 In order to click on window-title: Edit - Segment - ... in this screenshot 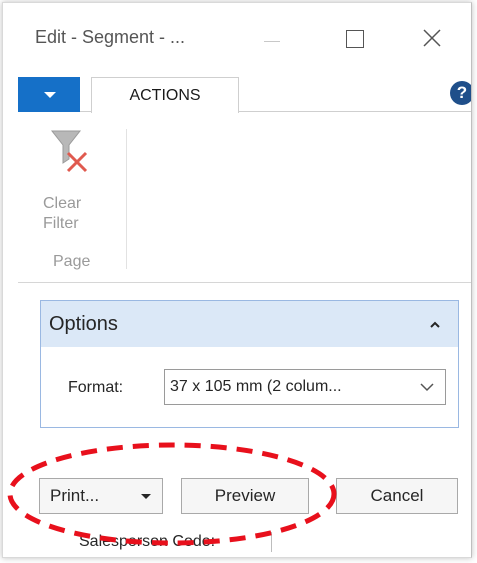, I will do `click(110, 37)`.